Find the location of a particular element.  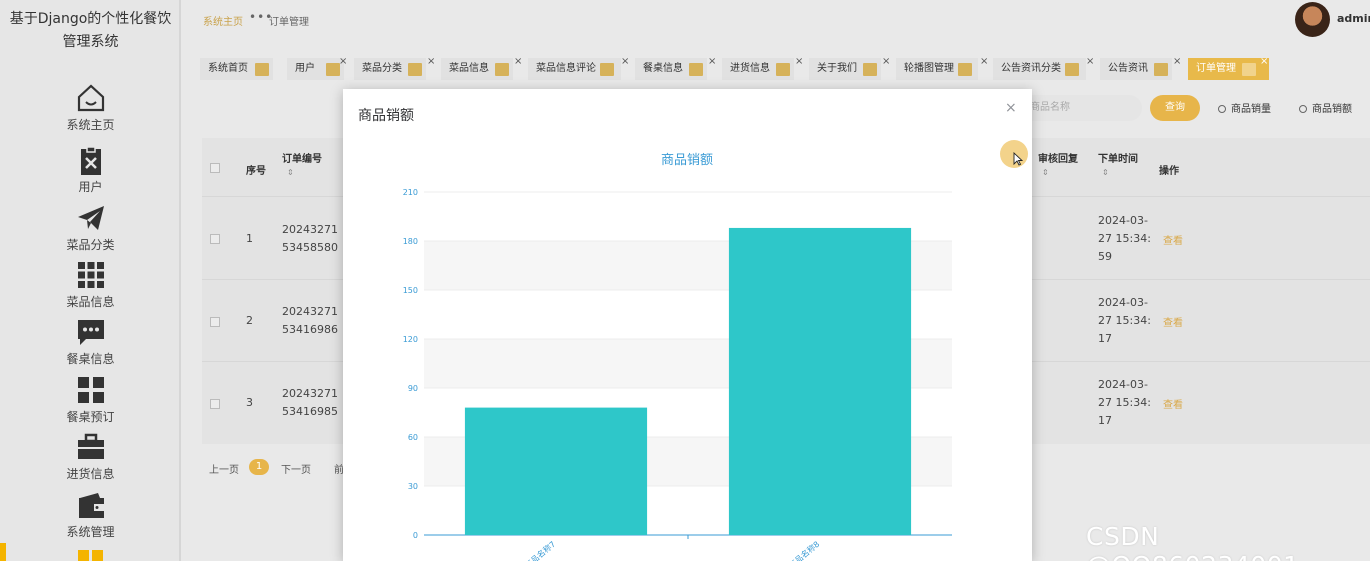

sales-amount-button: 商品销额 is located at coordinates (1325, 107).